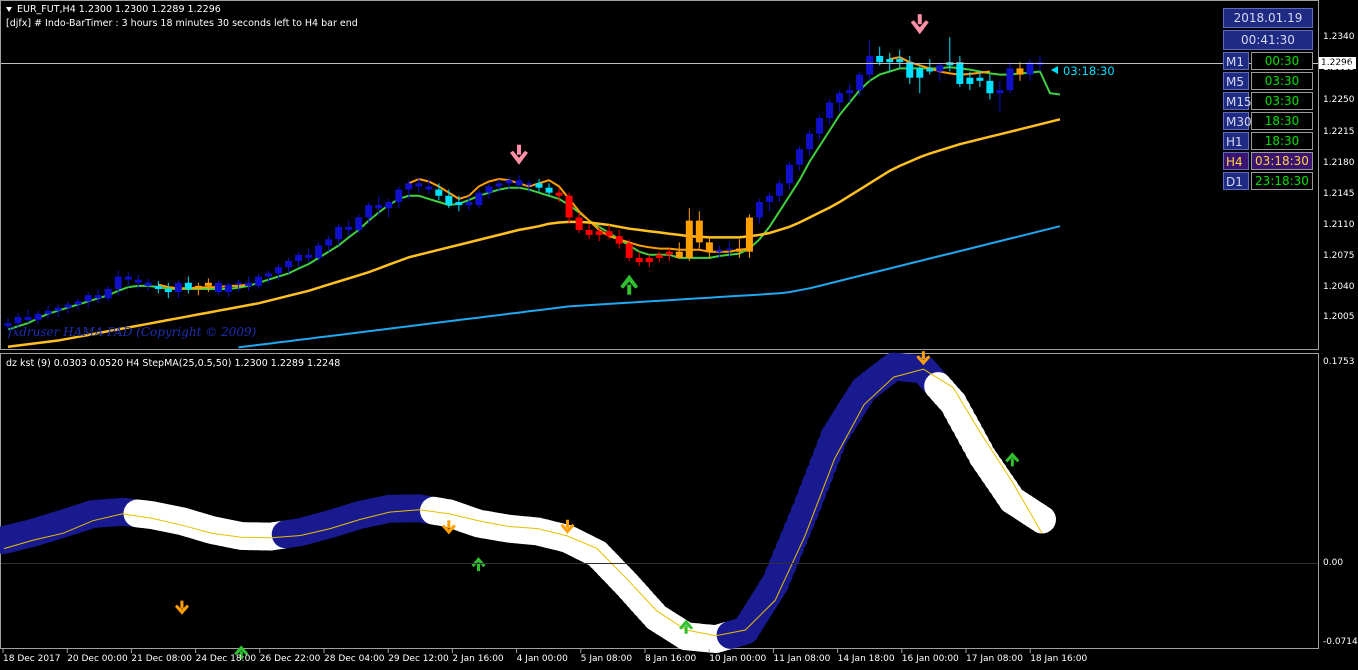 The image size is (1358, 670). Describe the element at coordinates (1042, 519) in the screenshot. I see `kst-dot` at that location.